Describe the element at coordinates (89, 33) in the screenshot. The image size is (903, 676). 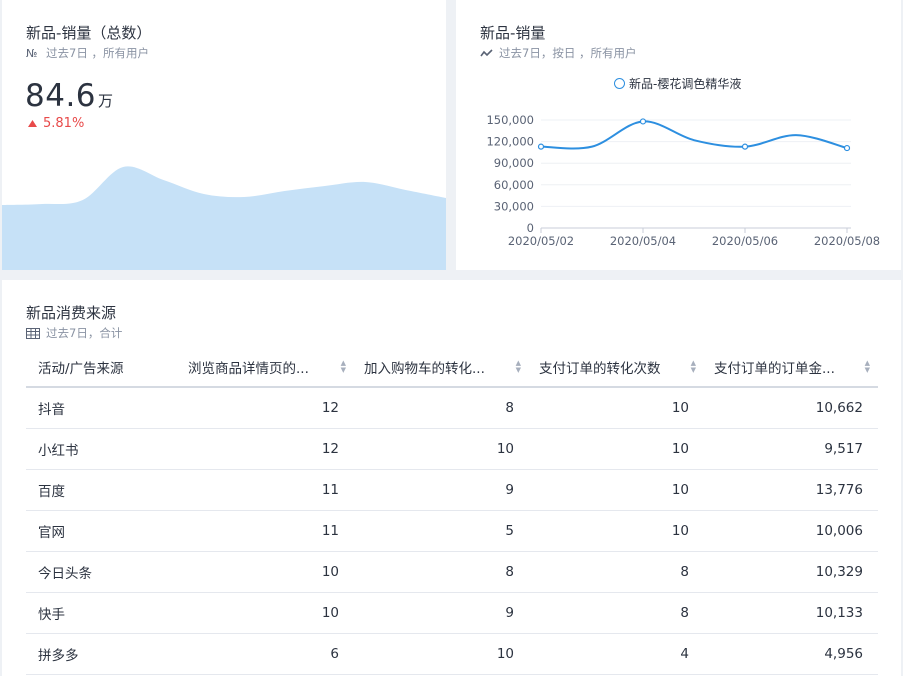
I see `total-sales-title: 新品-销量（总数）` at that location.